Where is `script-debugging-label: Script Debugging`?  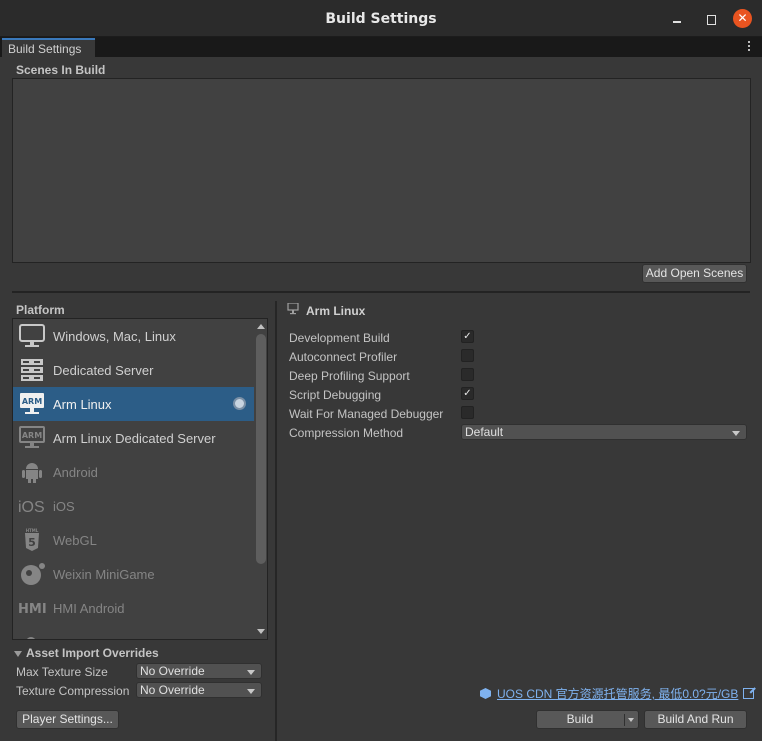 script-debugging-label: Script Debugging is located at coordinates (335, 395).